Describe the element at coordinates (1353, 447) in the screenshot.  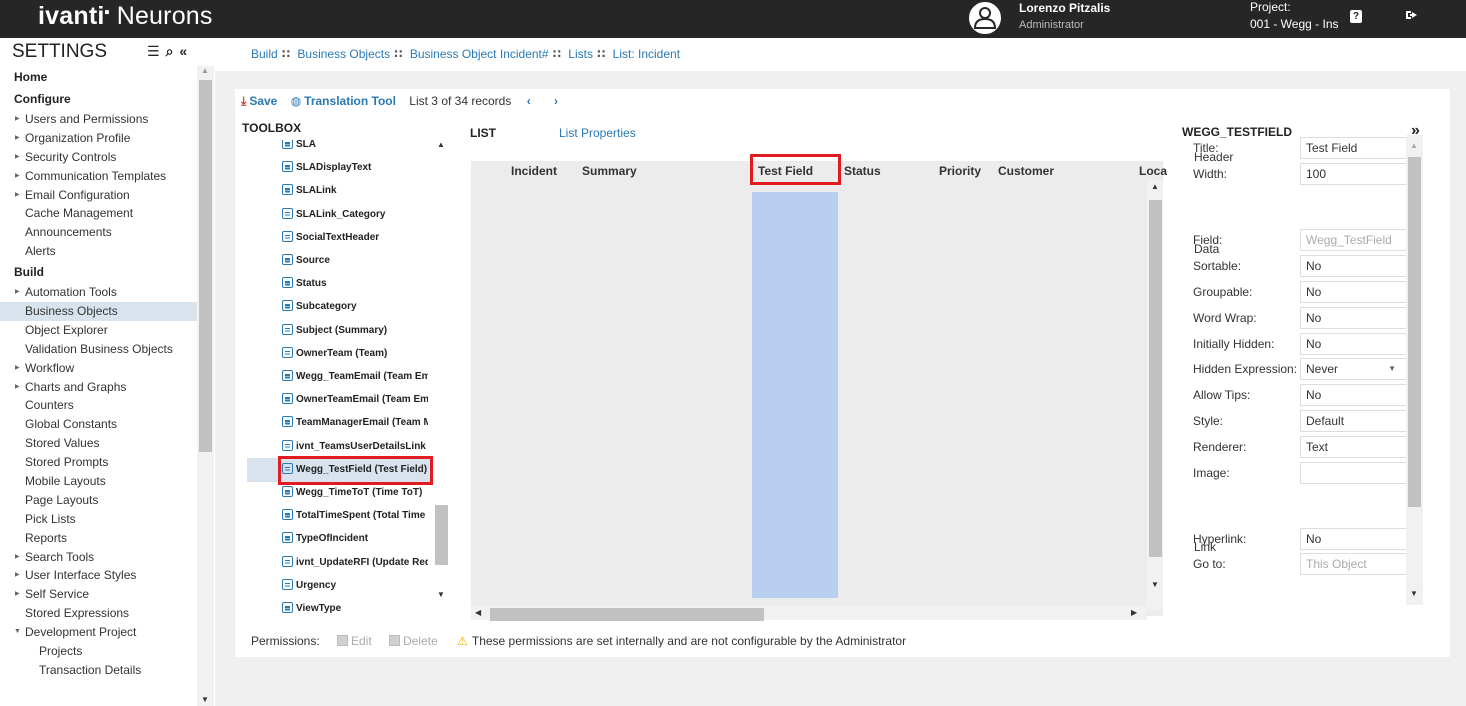
I see `prop-value-renderer: Text` at that location.